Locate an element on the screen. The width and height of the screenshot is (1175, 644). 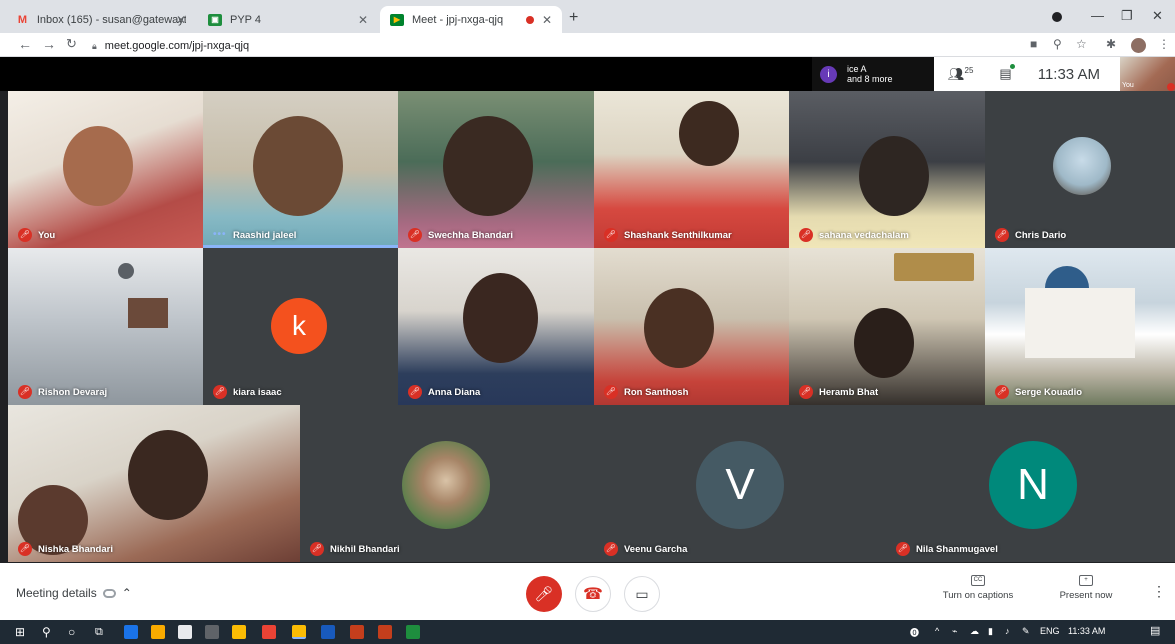
meet-icon: ▶ is located at coordinates (397, 19).